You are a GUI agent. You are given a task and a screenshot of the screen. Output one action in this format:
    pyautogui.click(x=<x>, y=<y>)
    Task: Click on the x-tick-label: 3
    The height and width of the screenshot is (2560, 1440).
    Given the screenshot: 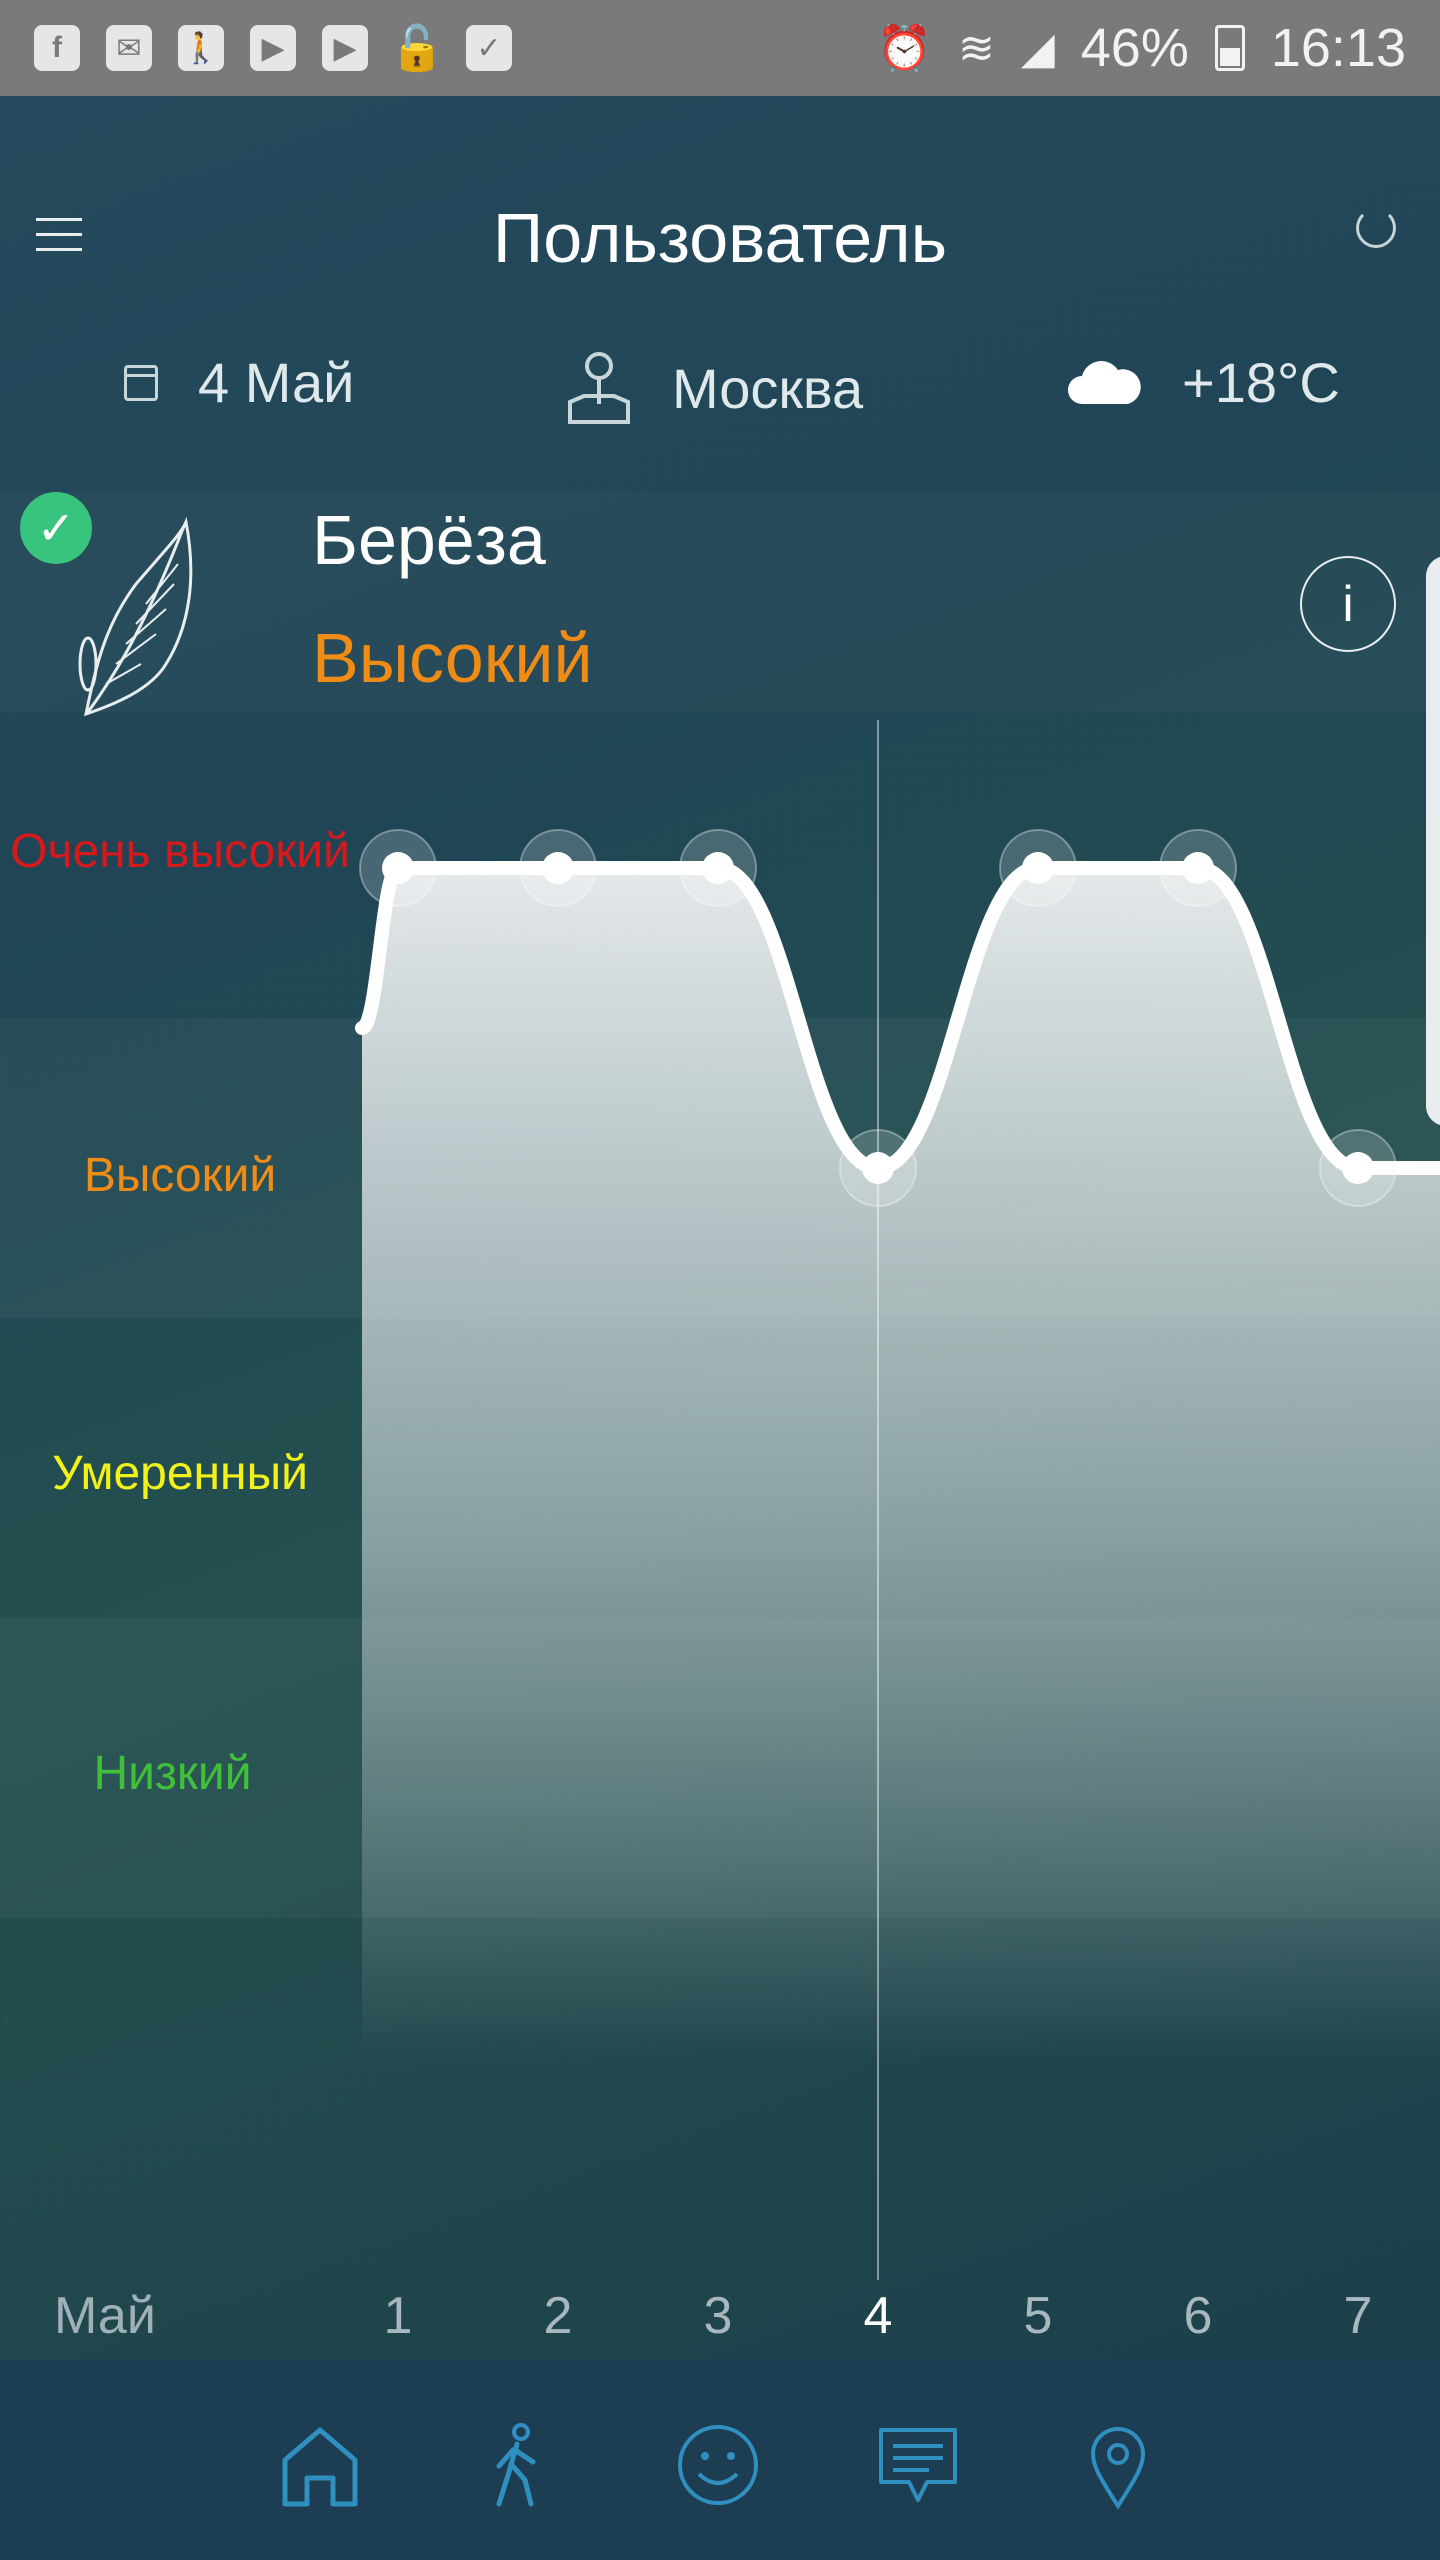 What is the action you would take?
    pyautogui.click(x=718, y=2316)
    